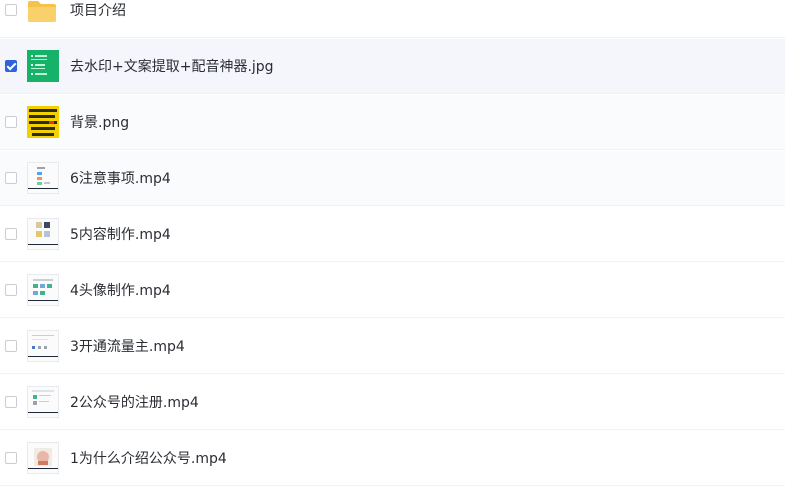 This screenshot has height=489, width=785. Describe the element at coordinates (392, 19) in the screenshot. I see `file-row: 项目介绍` at that location.